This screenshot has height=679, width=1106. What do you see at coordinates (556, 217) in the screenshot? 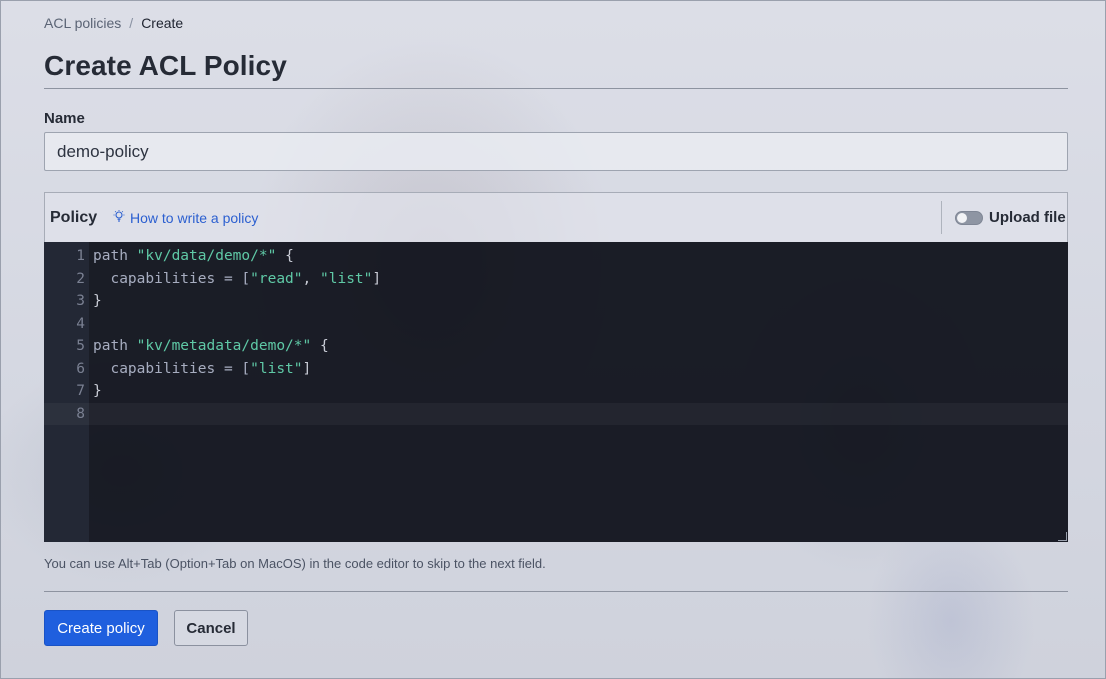
I see `policy-editor-header: Policy How to write a policy Upload file` at bounding box center [556, 217].